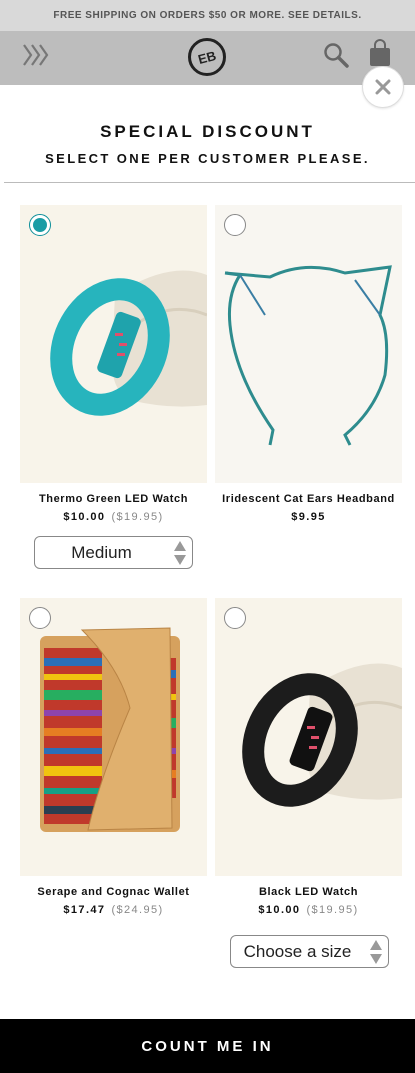 The image size is (415, 1073). I want to click on product-card-black-watch: Black LED Watch $10.00 ($19.95), so click(308, 757).